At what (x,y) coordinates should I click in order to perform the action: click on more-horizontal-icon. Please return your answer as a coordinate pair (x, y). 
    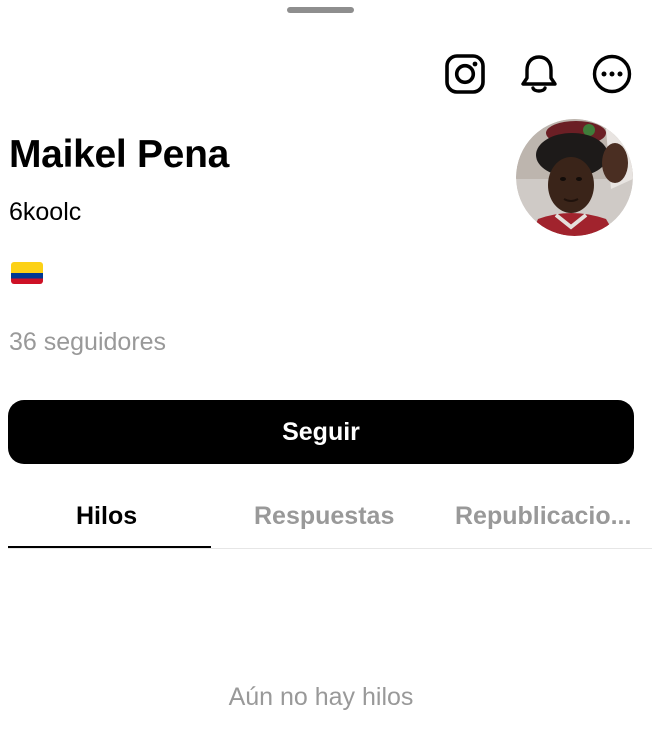
    Looking at the image, I should click on (612, 74).